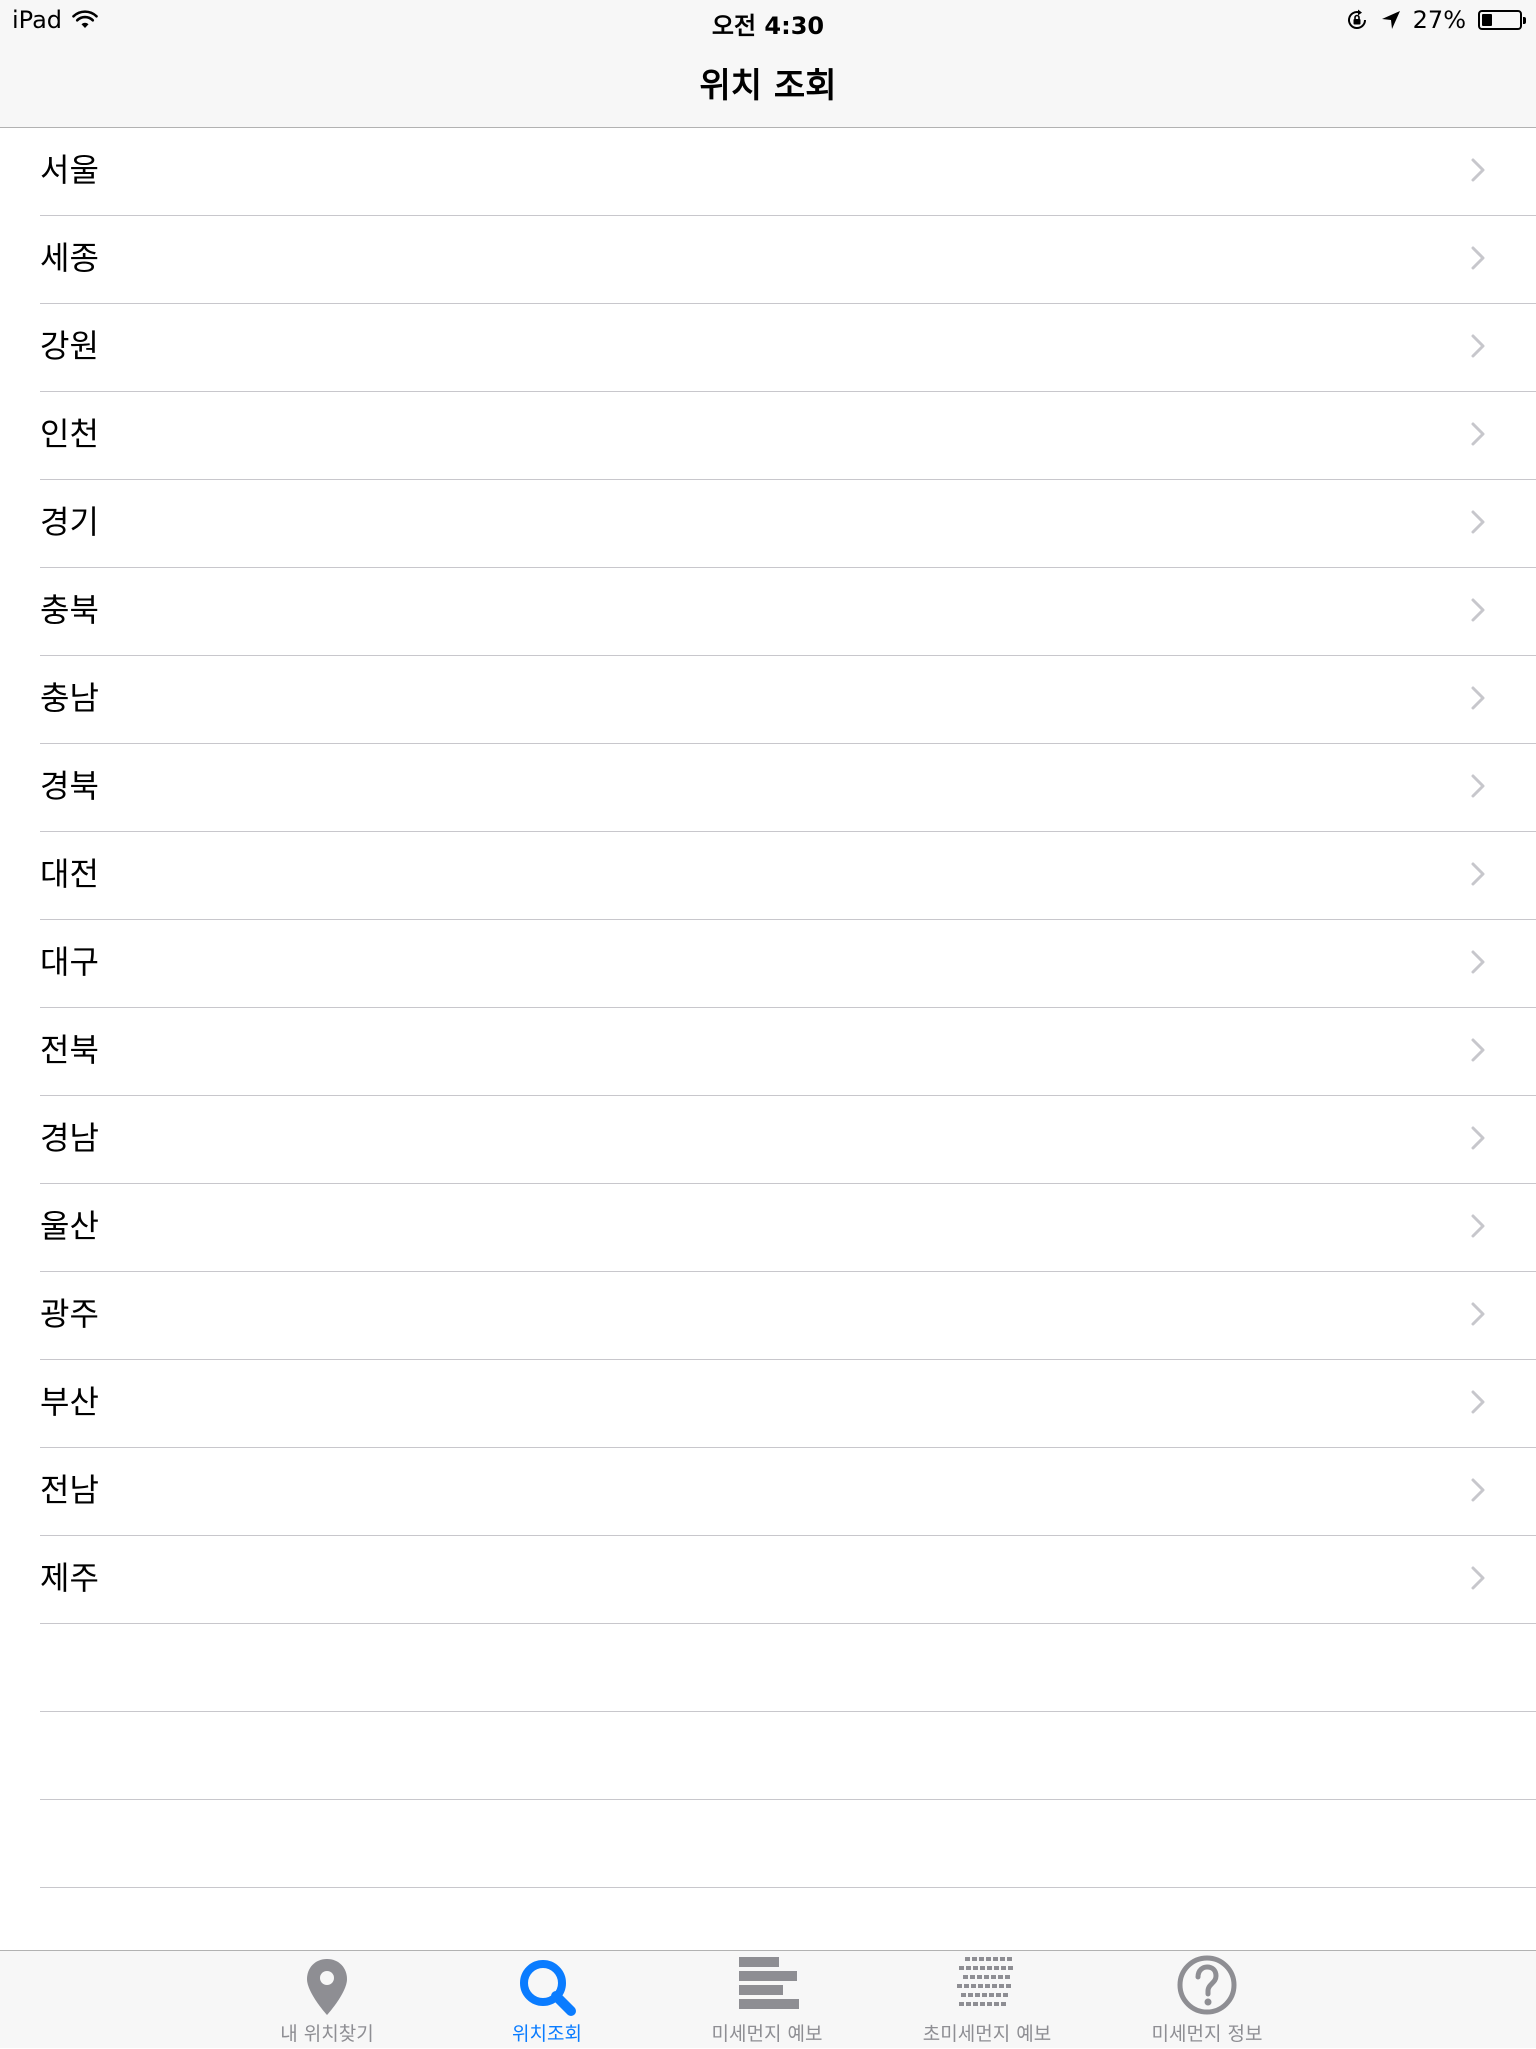  Describe the element at coordinates (327, 1987) in the screenshot. I see `location-pin-icon` at that location.